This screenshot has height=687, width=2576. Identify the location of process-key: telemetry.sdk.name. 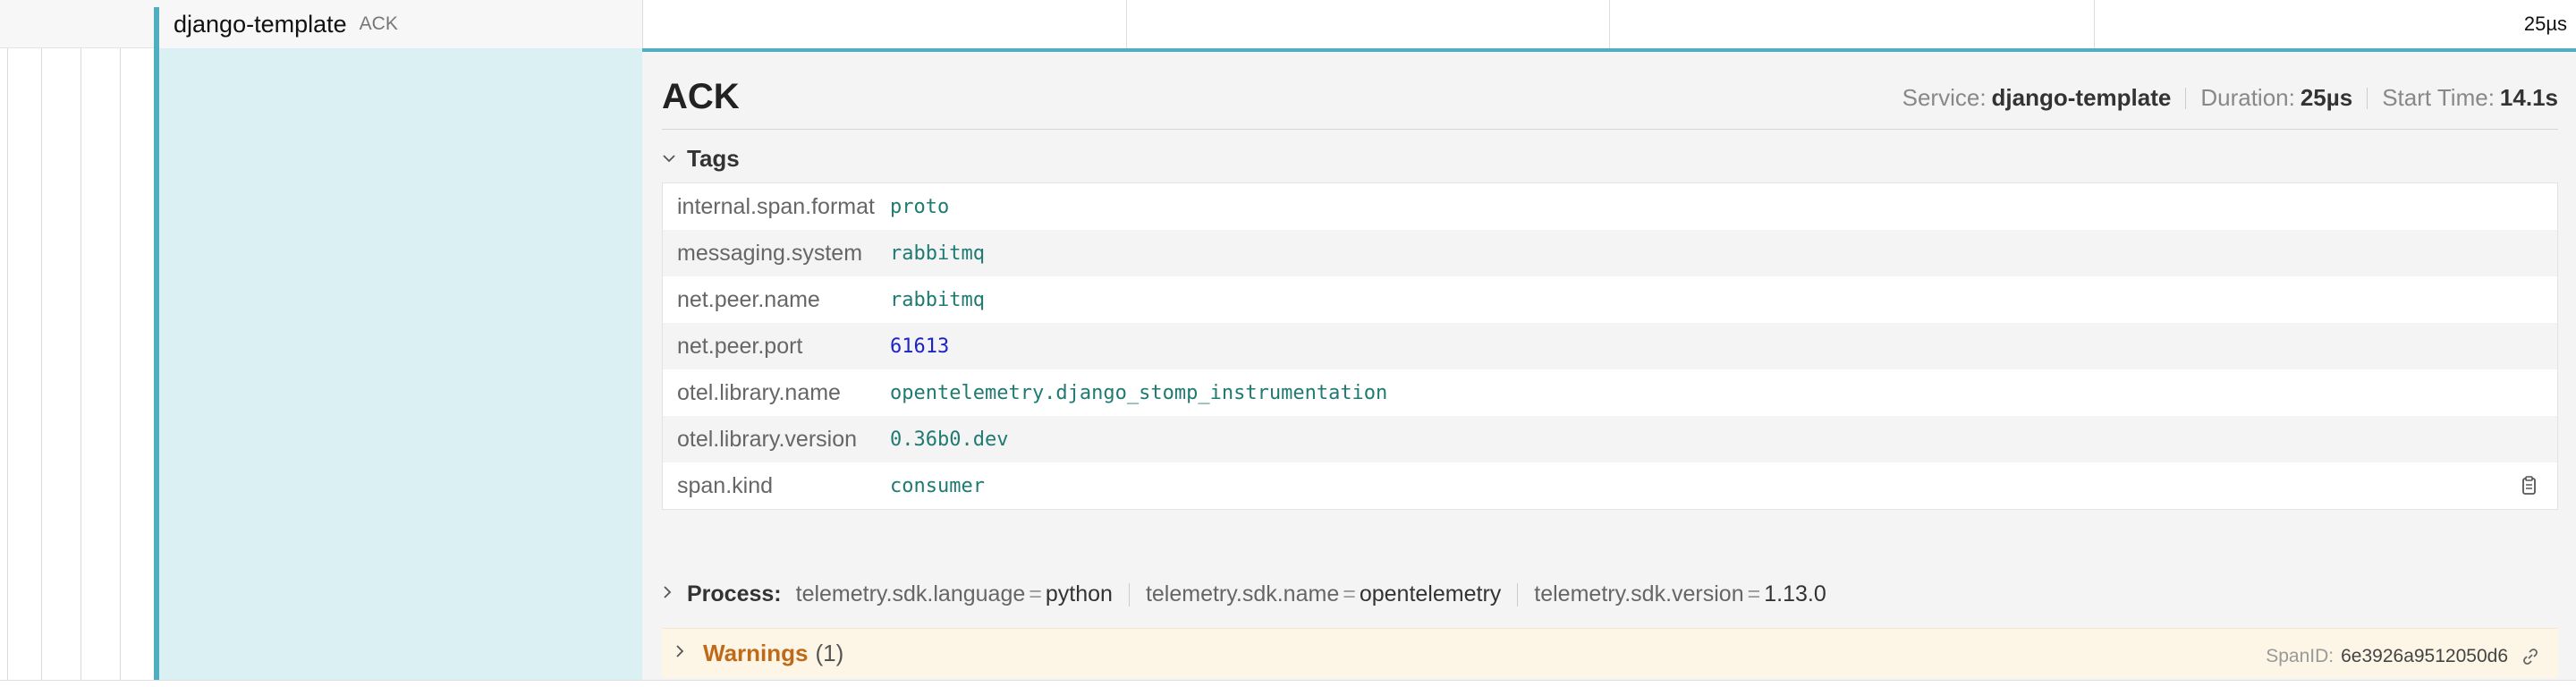
(1242, 593).